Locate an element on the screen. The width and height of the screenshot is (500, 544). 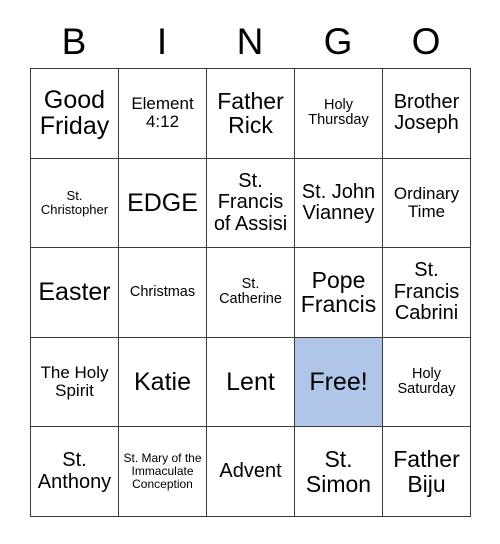
bingo-header-letter-n: N is located at coordinates (250, 41).